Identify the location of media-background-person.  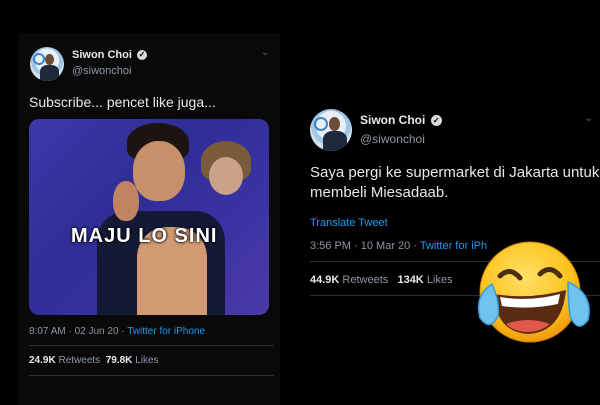
(226, 176).